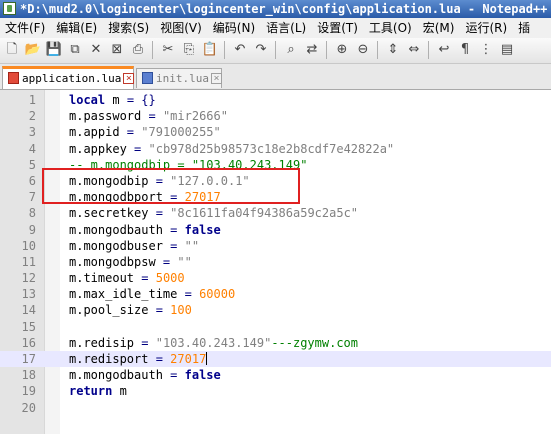  I want to click on menu-item: 语言(L), so click(286, 28).